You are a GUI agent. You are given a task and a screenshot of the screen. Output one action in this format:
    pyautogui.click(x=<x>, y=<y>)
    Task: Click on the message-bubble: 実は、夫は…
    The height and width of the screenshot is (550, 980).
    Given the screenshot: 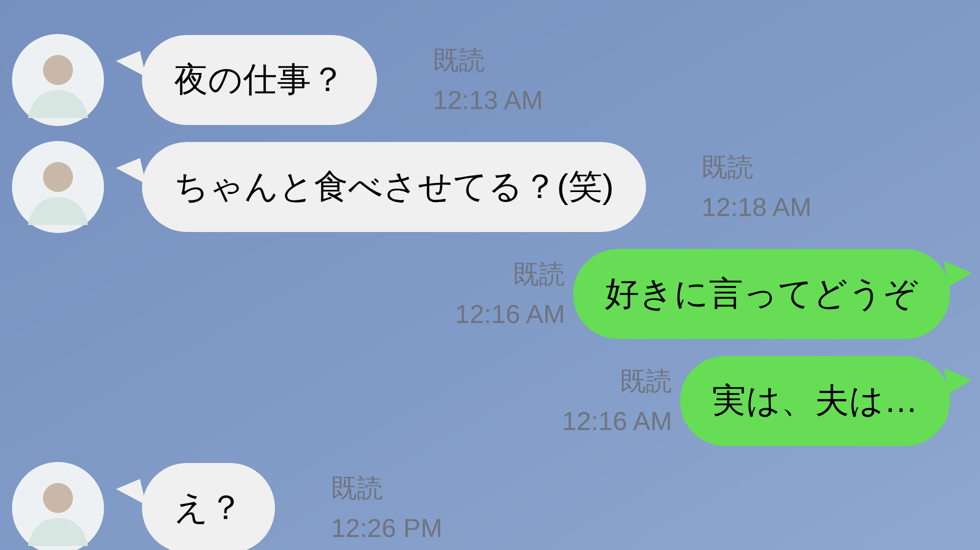 What is the action you would take?
    pyautogui.click(x=815, y=401)
    